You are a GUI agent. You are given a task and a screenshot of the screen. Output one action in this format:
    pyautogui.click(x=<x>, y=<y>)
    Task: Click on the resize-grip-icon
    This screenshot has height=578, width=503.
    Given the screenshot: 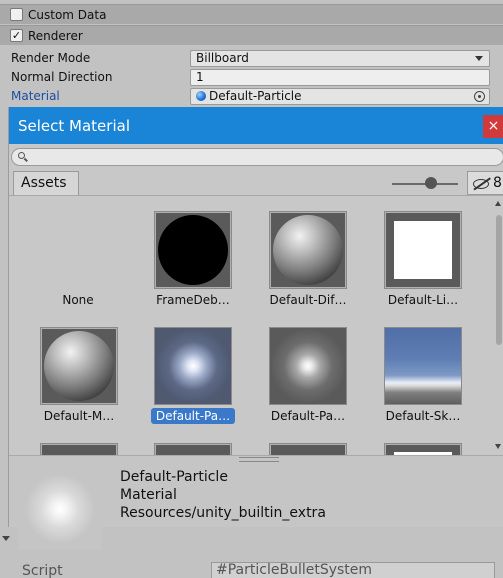 What is the action you would take?
    pyautogui.click(x=259, y=459)
    